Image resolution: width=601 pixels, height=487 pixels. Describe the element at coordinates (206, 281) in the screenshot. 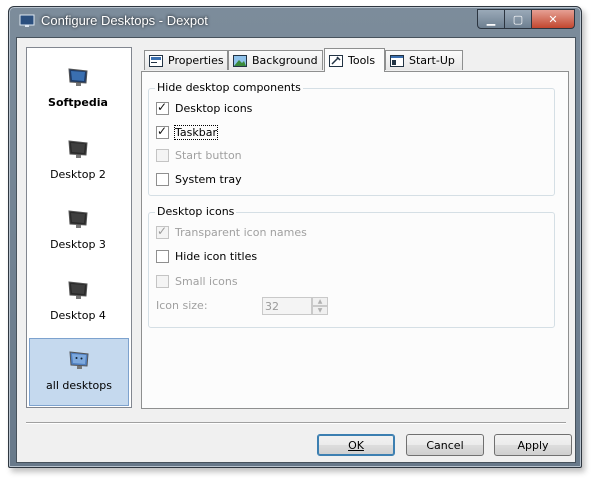

I see `checkbox-label: Small icons` at that location.